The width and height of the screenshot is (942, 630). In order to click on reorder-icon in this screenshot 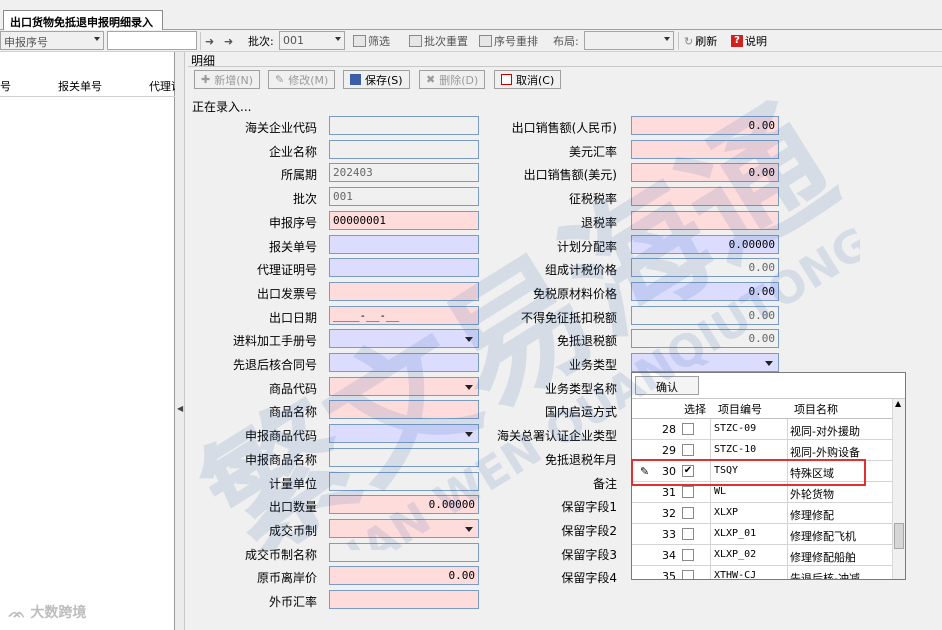, I will do `click(485, 41)`.